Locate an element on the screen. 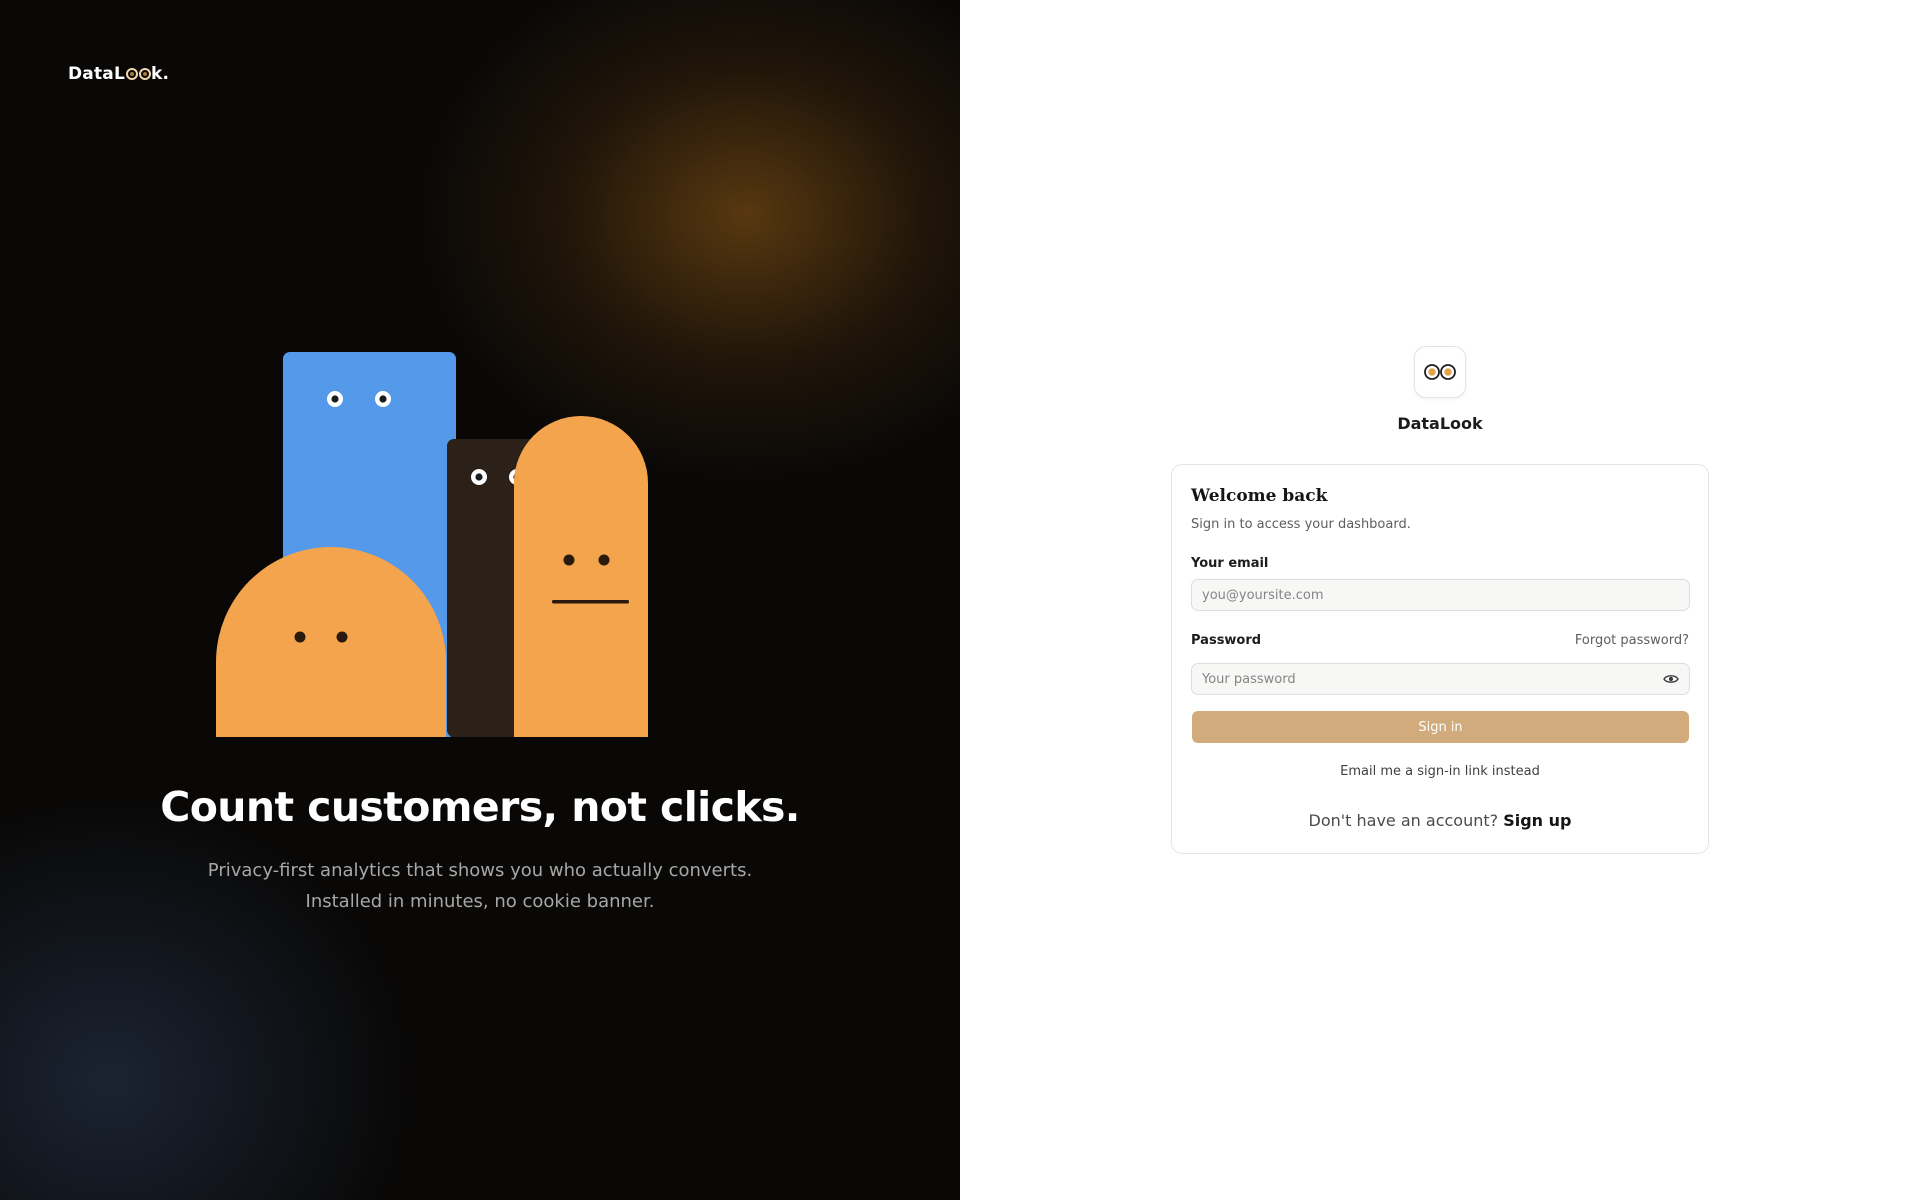 This screenshot has height=1200, width=1920. app-logo is located at coordinates (1440, 372).